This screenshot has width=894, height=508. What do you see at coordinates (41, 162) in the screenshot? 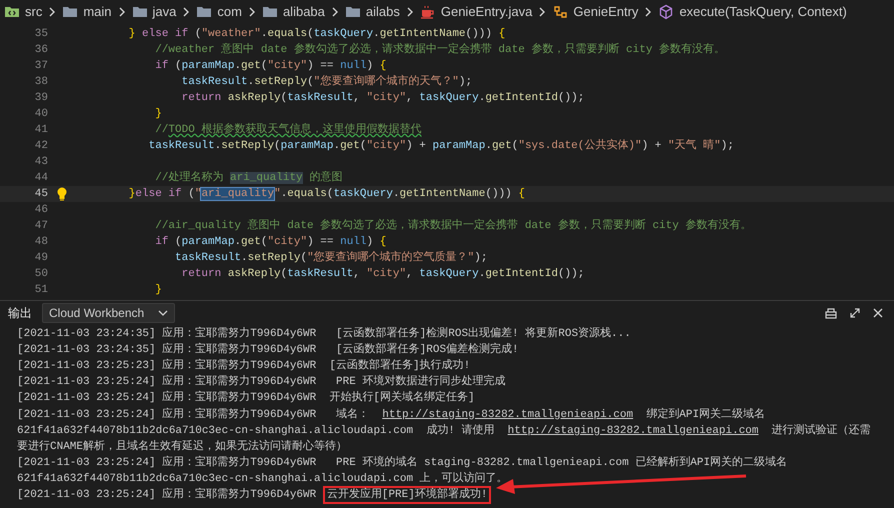
I see `line-number: 43` at bounding box center [41, 162].